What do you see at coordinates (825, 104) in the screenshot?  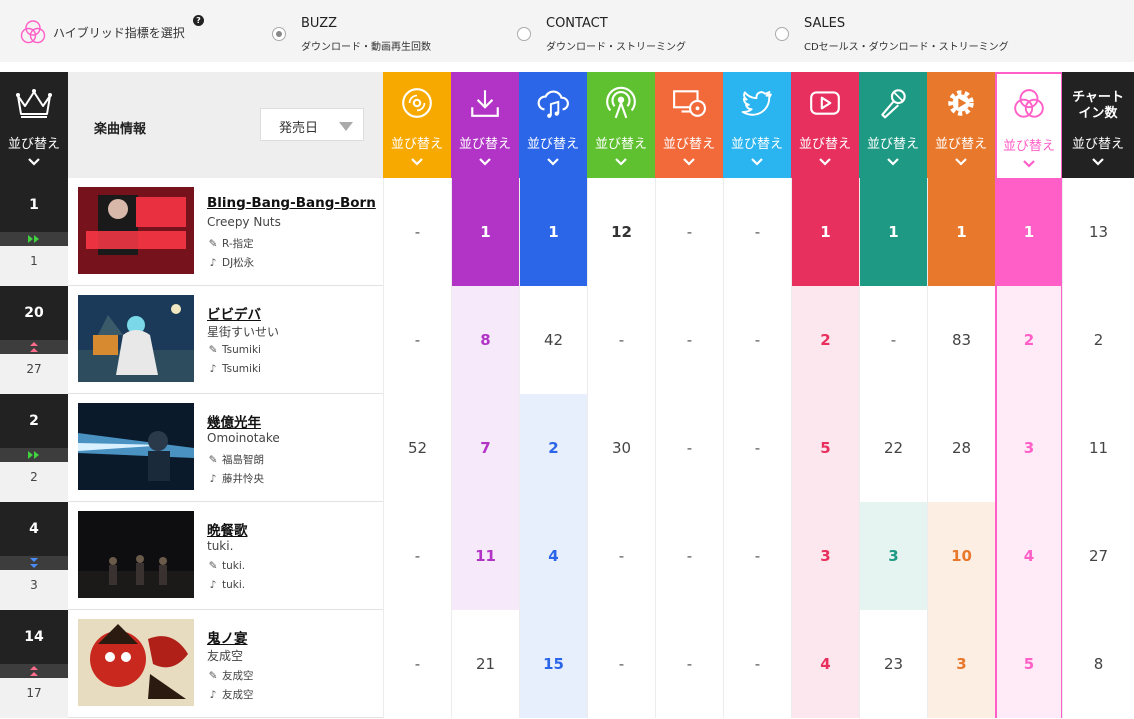 I see `play-video-icon` at bounding box center [825, 104].